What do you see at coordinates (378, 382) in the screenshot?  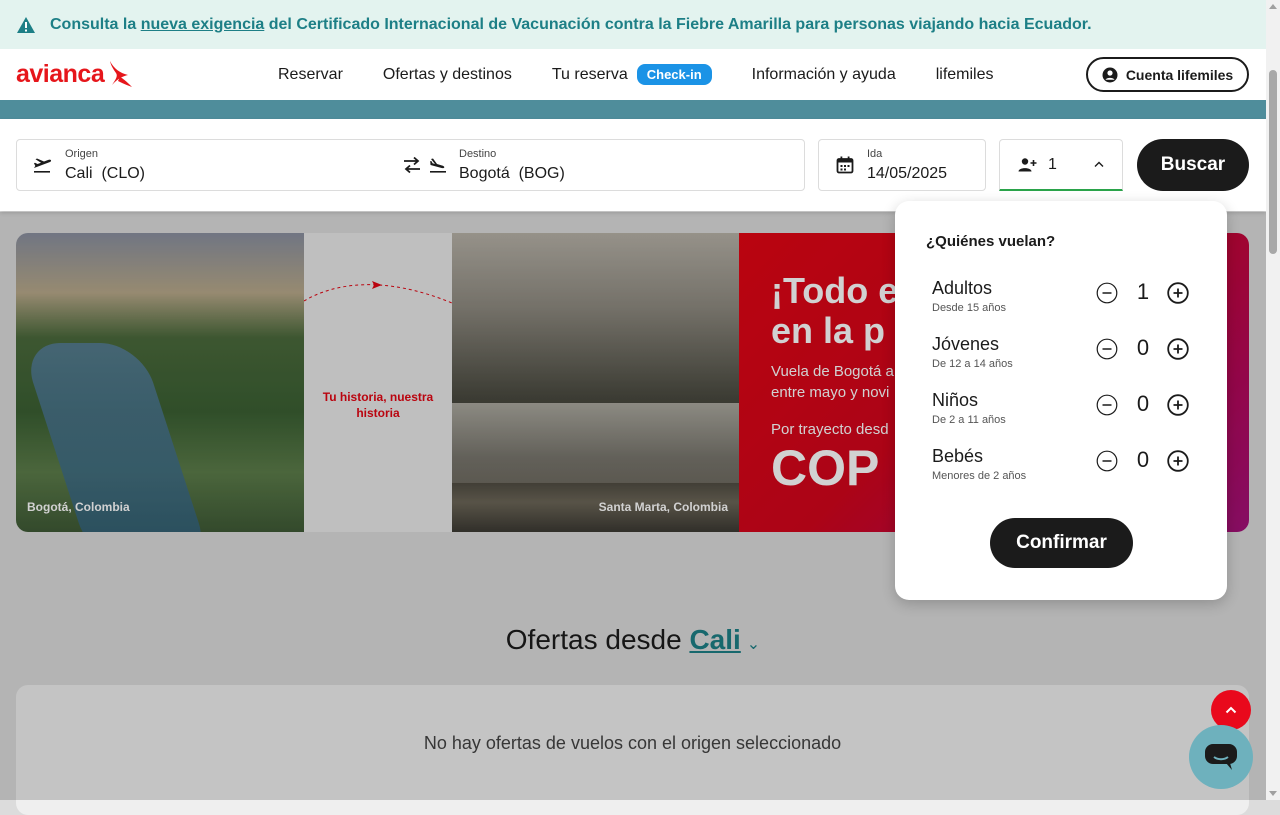 I see `hero-route-panel: Tu historia, nuestra historia` at bounding box center [378, 382].